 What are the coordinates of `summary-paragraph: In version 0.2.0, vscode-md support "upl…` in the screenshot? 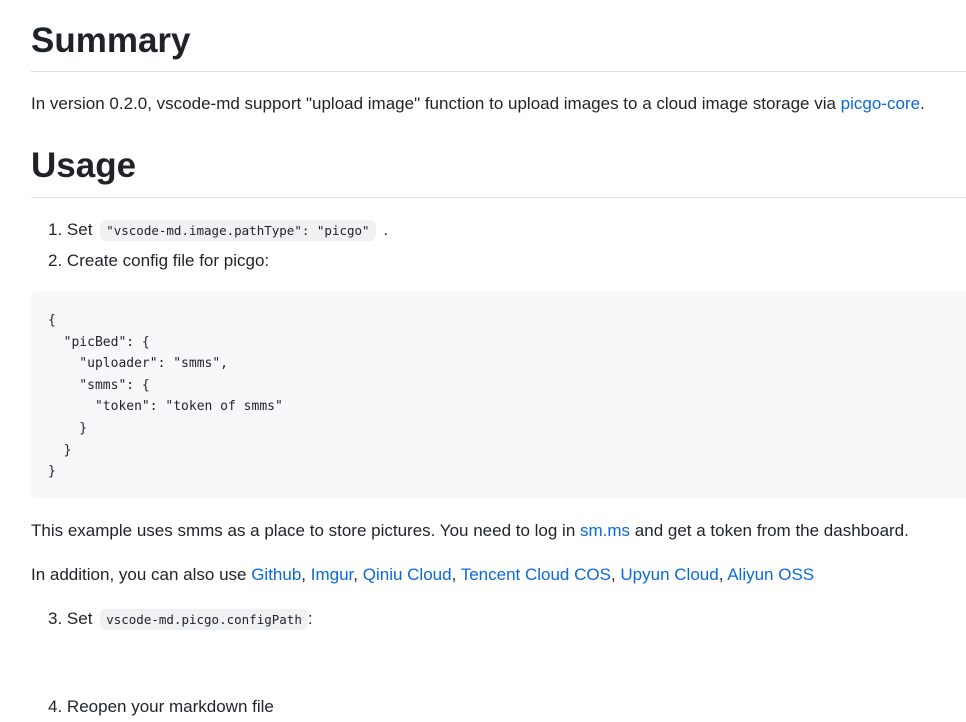 It's located at (478, 104).